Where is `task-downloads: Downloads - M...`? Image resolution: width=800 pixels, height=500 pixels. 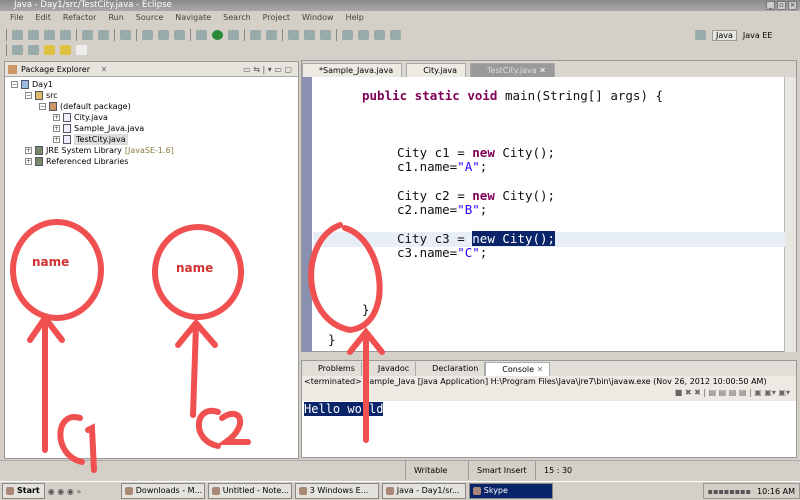
task-downloads: Downloads - M... is located at coordinates (162, 491).